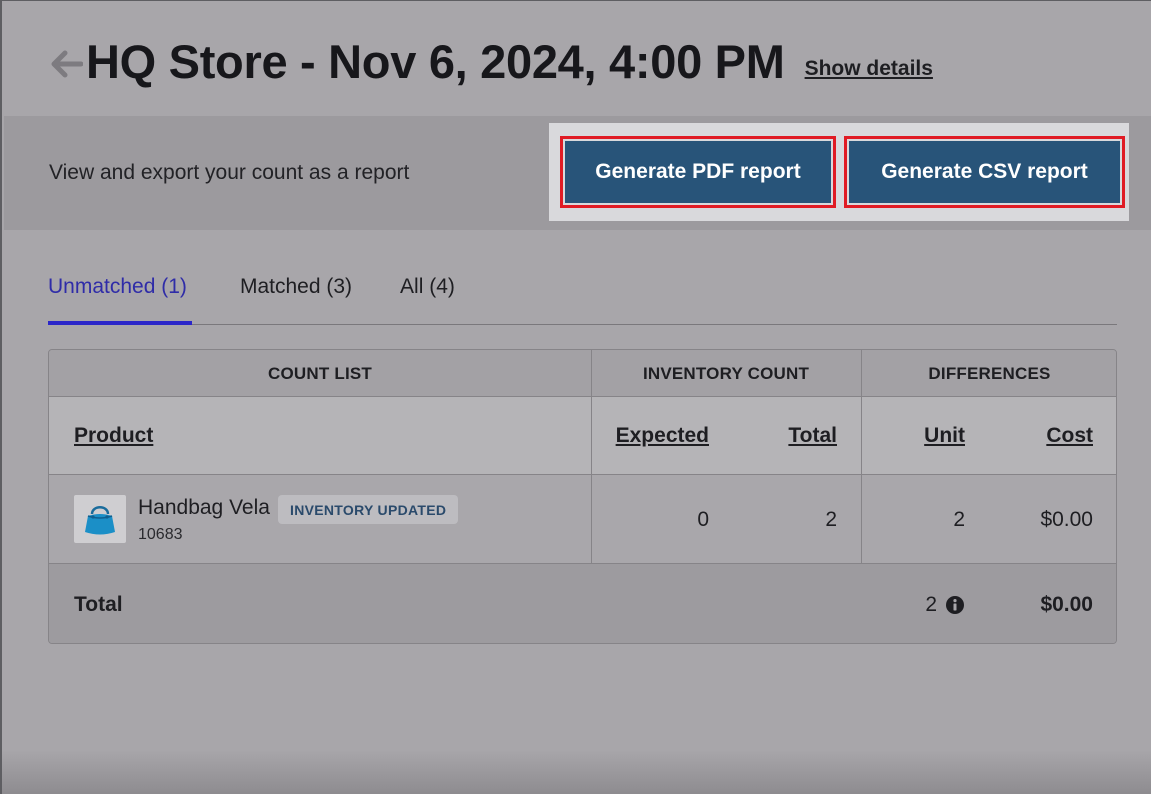 This screenshot has width=1151, height=794. What do you see at coordinates (869, 69) in the screenshot?
I see `show-details-link: Show details` at bounding box center [869, 69].